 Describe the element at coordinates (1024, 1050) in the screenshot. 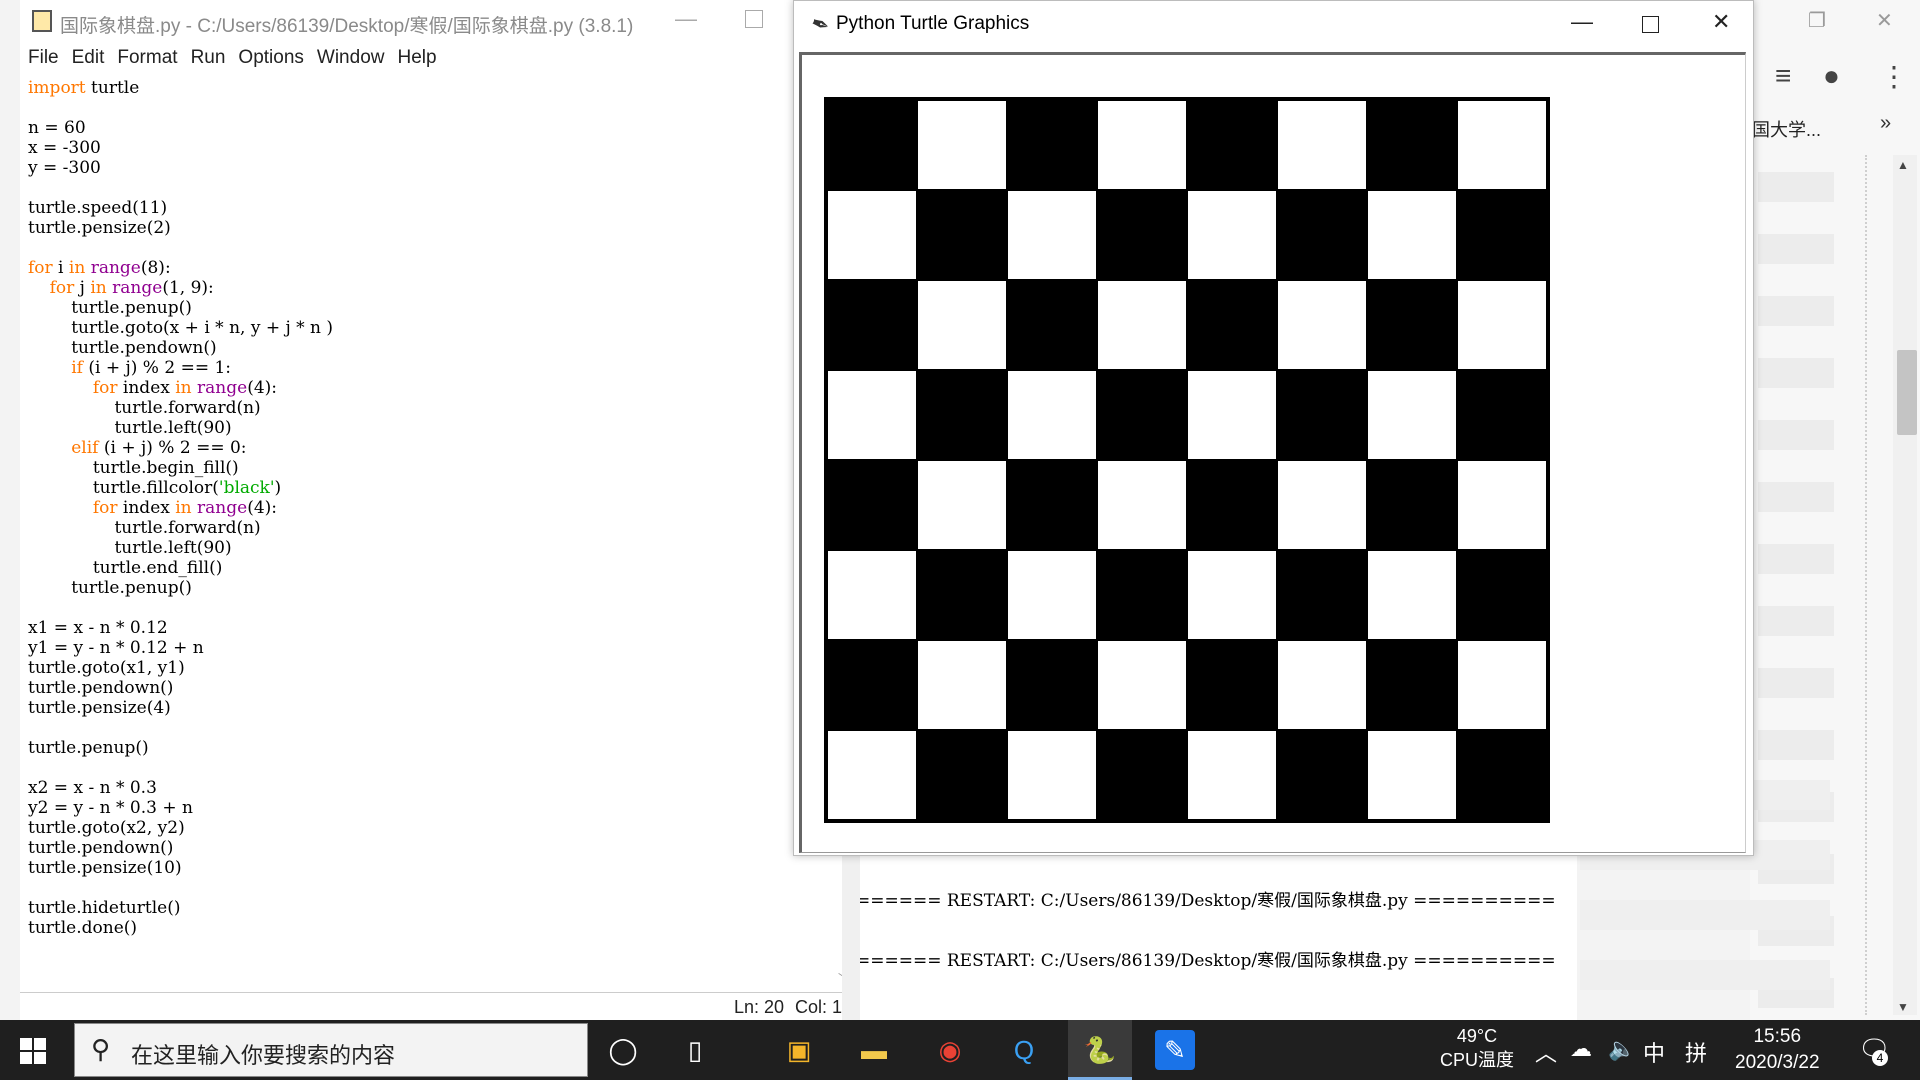

I see `sogou-icon: Q` at that location.